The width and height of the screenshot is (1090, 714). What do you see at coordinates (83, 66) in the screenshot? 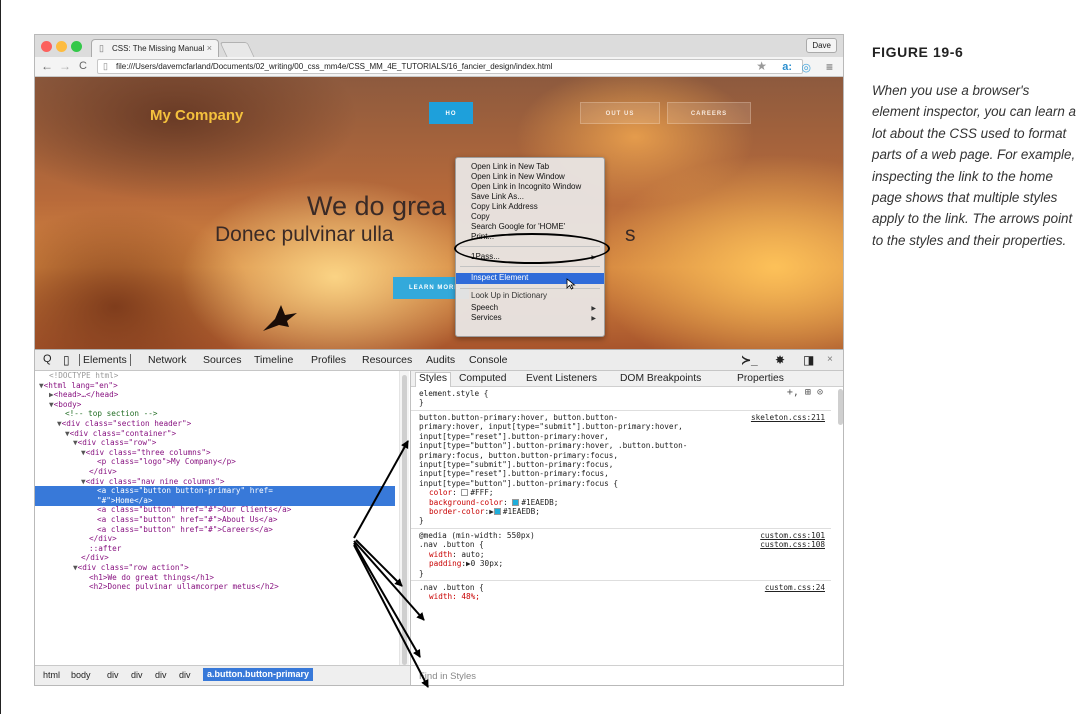
I see `reload-icon: C` at bounding box center [83, 66].